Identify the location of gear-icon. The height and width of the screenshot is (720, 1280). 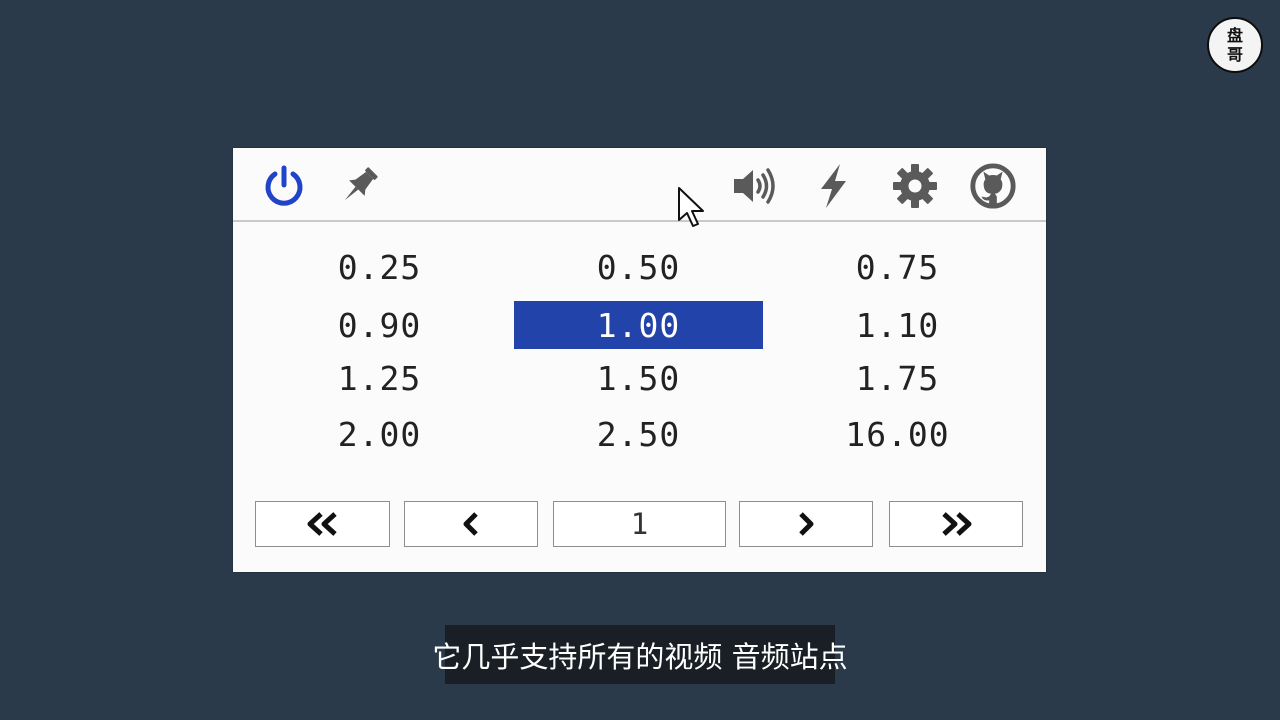
(915, 186).